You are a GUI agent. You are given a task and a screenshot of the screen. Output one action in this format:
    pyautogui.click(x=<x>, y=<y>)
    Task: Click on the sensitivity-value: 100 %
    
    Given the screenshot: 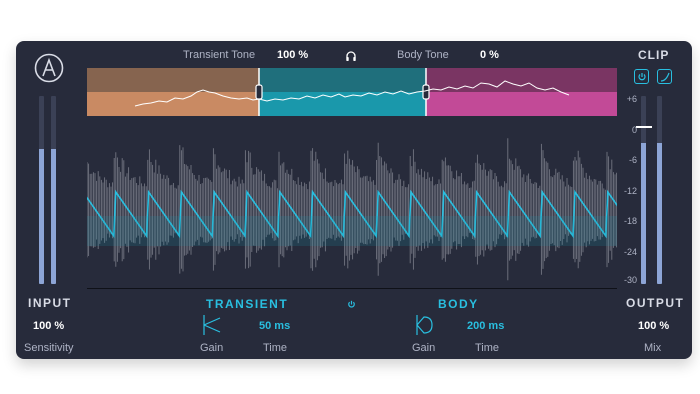 What is the action you would take?
    pyautogui.click(x=48, y=326)
    